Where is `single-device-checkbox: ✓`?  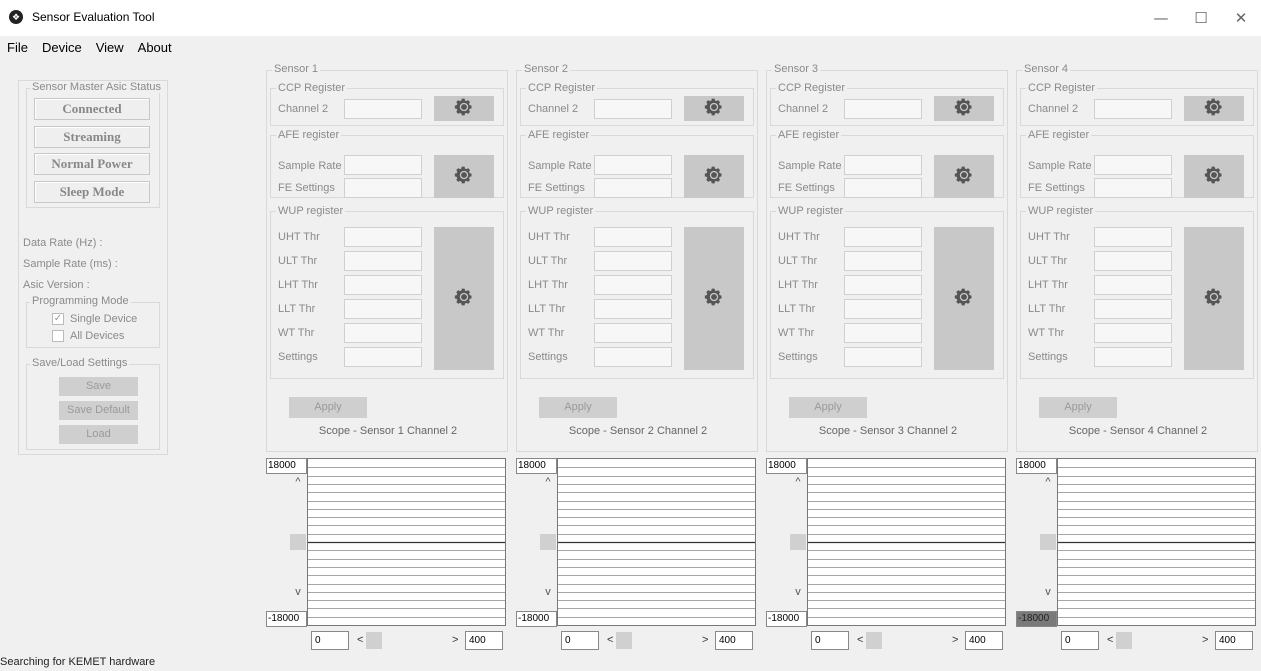
single-device-checkbox: ✓ is located at coordinates (58, 319).